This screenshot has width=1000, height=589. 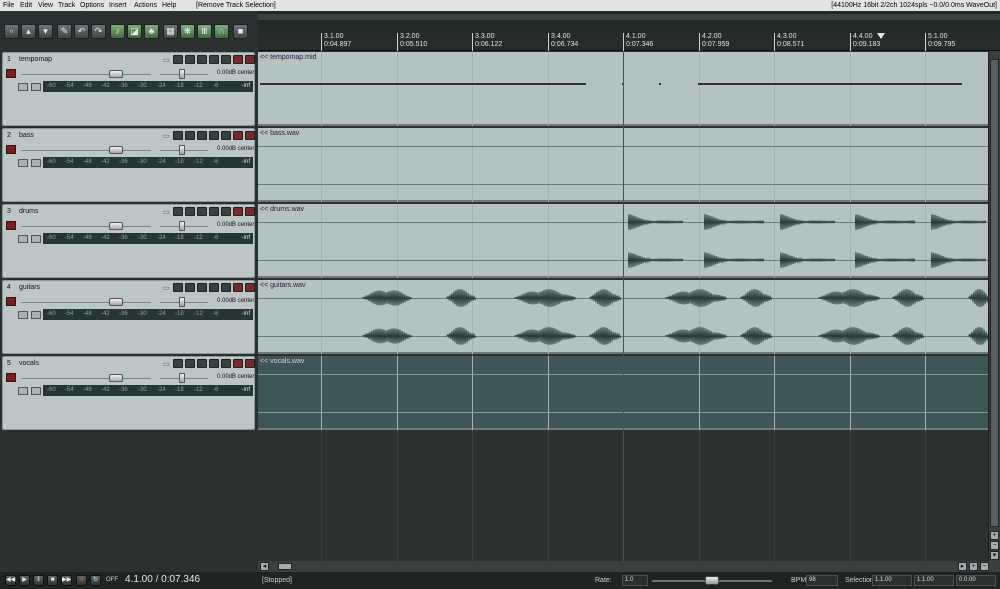 What do you see at coordinates (11, 31) in the screenshot?
I see `new-project-icon: ▫` at bounding box center [11, 31].